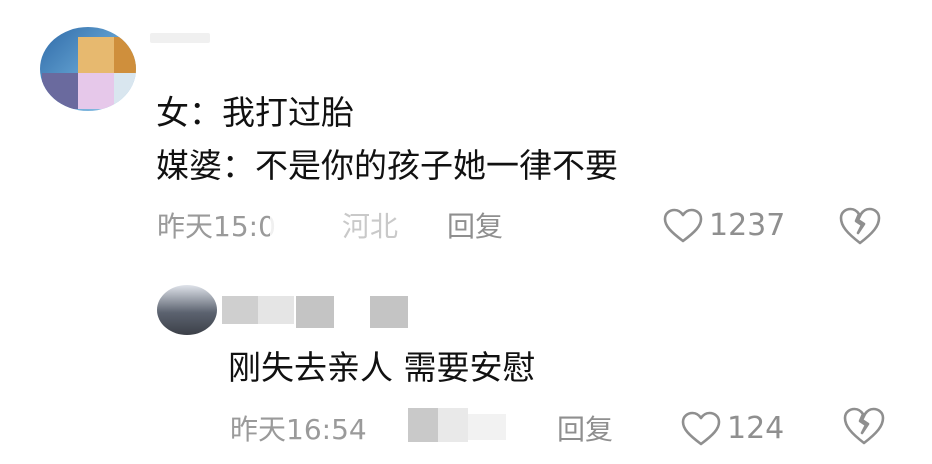 The width and height of the screenshot is (932, 464). Describe the element at coordinates (304, 226) in the screenshot. I see `redaction-mask` at that location.